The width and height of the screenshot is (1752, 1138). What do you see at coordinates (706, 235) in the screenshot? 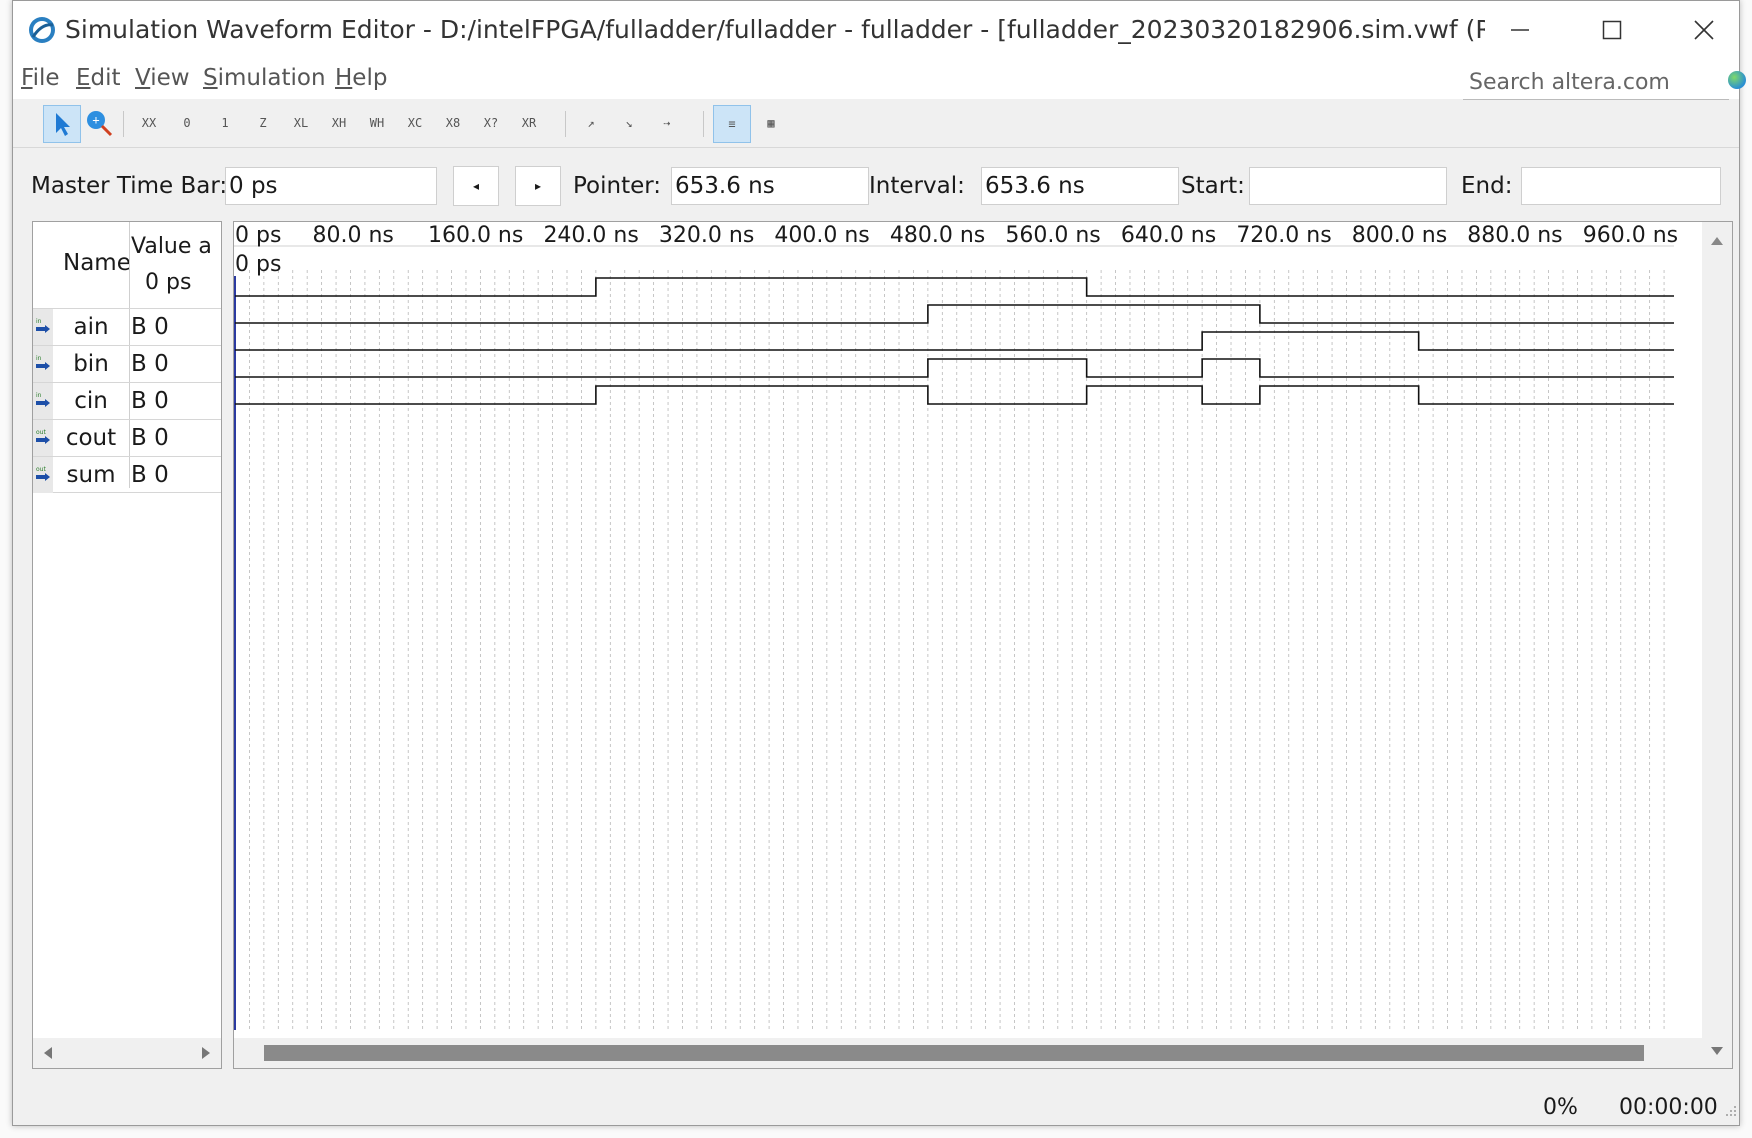
I see `time-tick-label: 320.0 ns` at bounding box center [706, 235].